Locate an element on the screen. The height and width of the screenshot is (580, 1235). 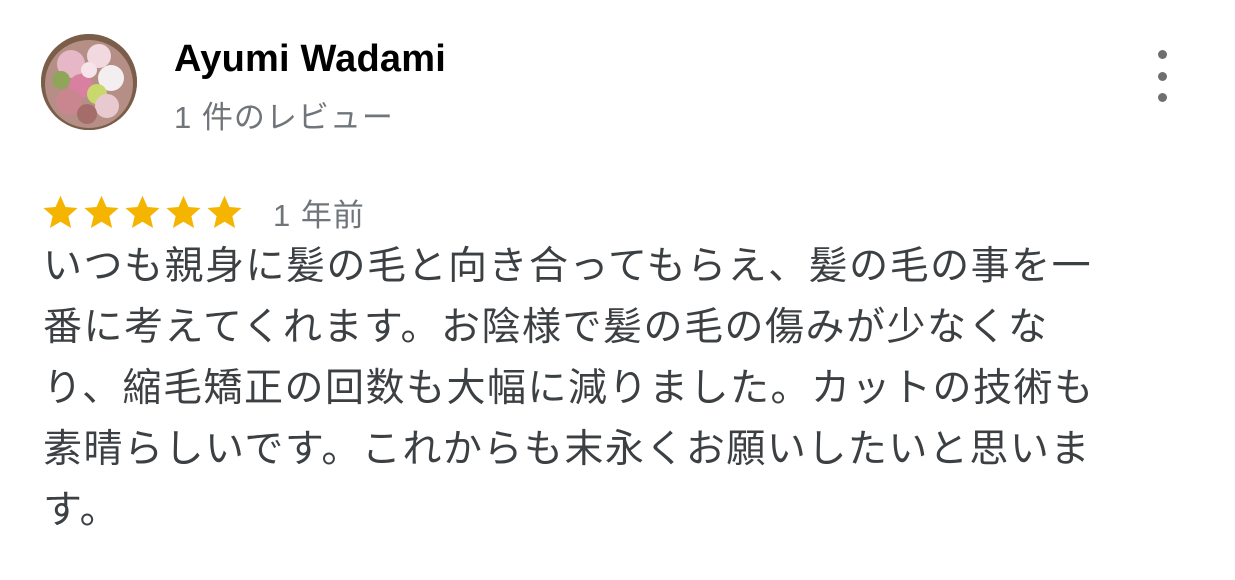
star-rating is located at coordinates (142, 212).